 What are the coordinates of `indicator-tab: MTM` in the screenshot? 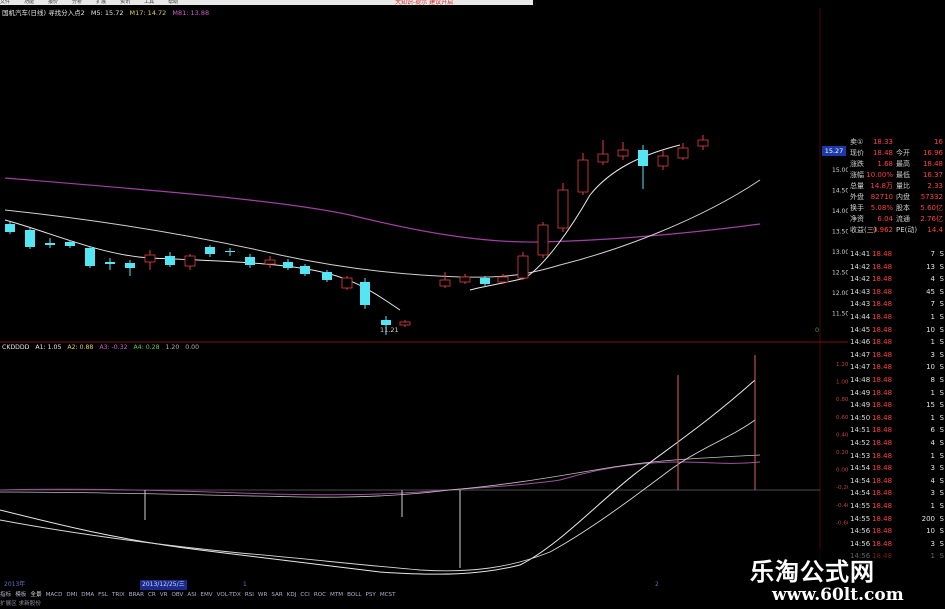 It's located at (336, 595).